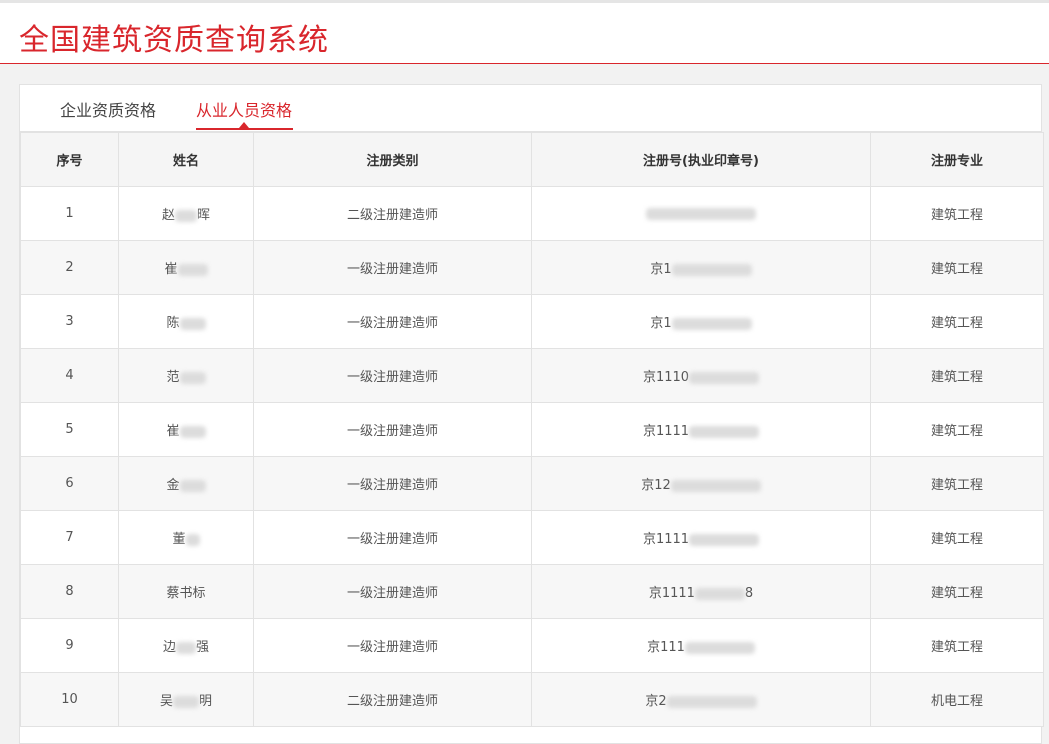 The image size is (1049, 744). What do you see at coordinates (169, 647) in the screenshot?
I see `name-text: 边` at bounding box center [169, 647].